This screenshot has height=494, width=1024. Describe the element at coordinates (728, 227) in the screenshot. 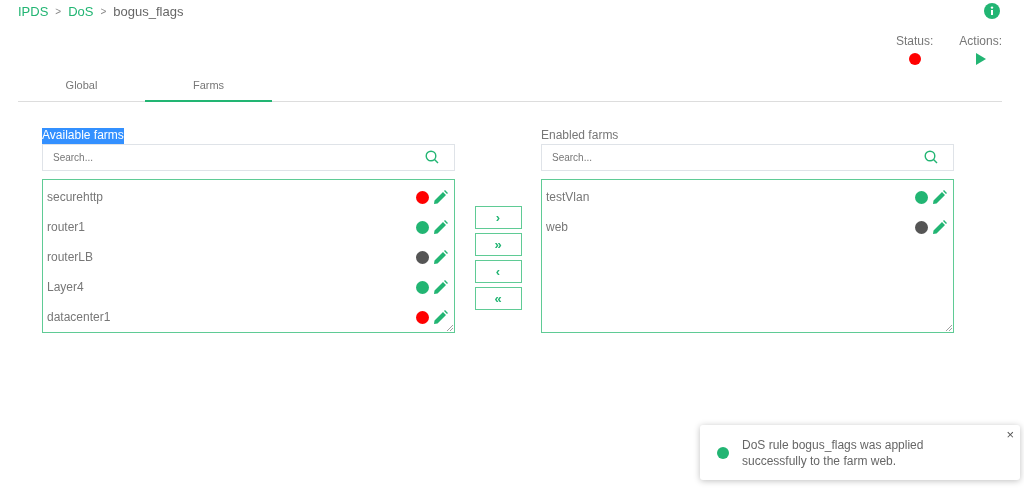

I see `farm-name: web` at that location.